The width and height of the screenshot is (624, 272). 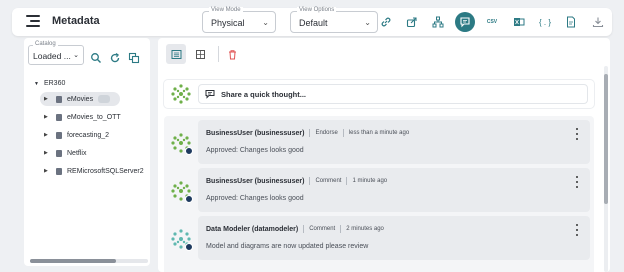 I want to click on vertical-scrollbar, so click(x=606, y=169).